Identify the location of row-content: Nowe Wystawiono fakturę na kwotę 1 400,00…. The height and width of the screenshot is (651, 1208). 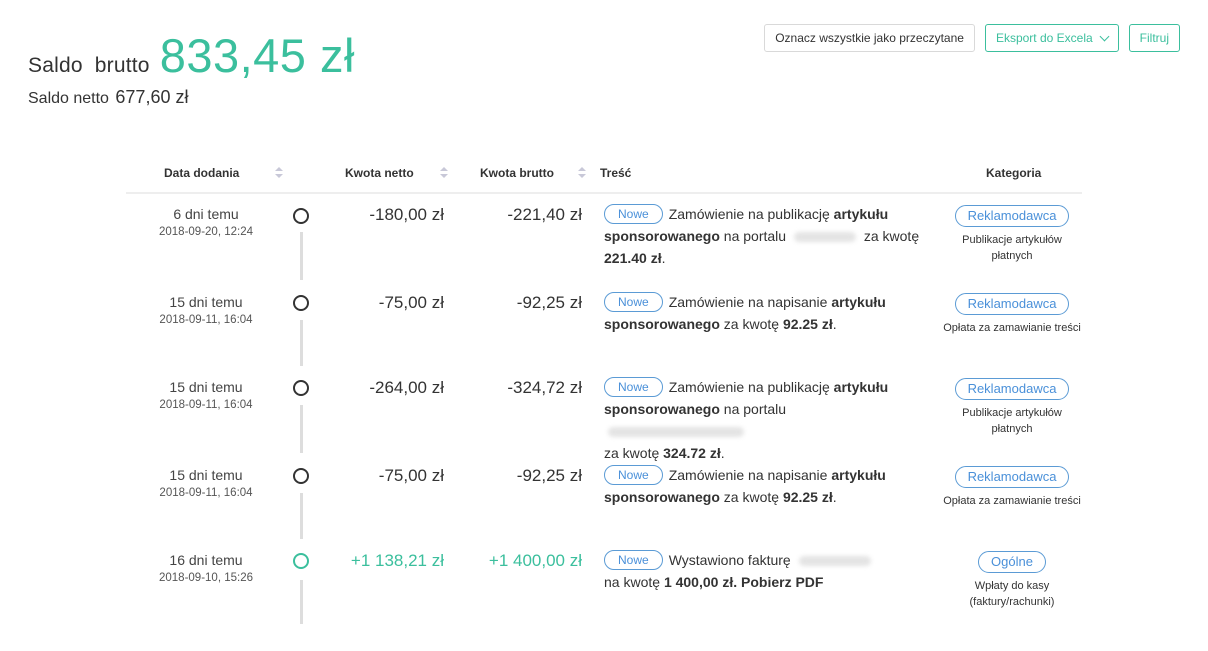
(763, 571).